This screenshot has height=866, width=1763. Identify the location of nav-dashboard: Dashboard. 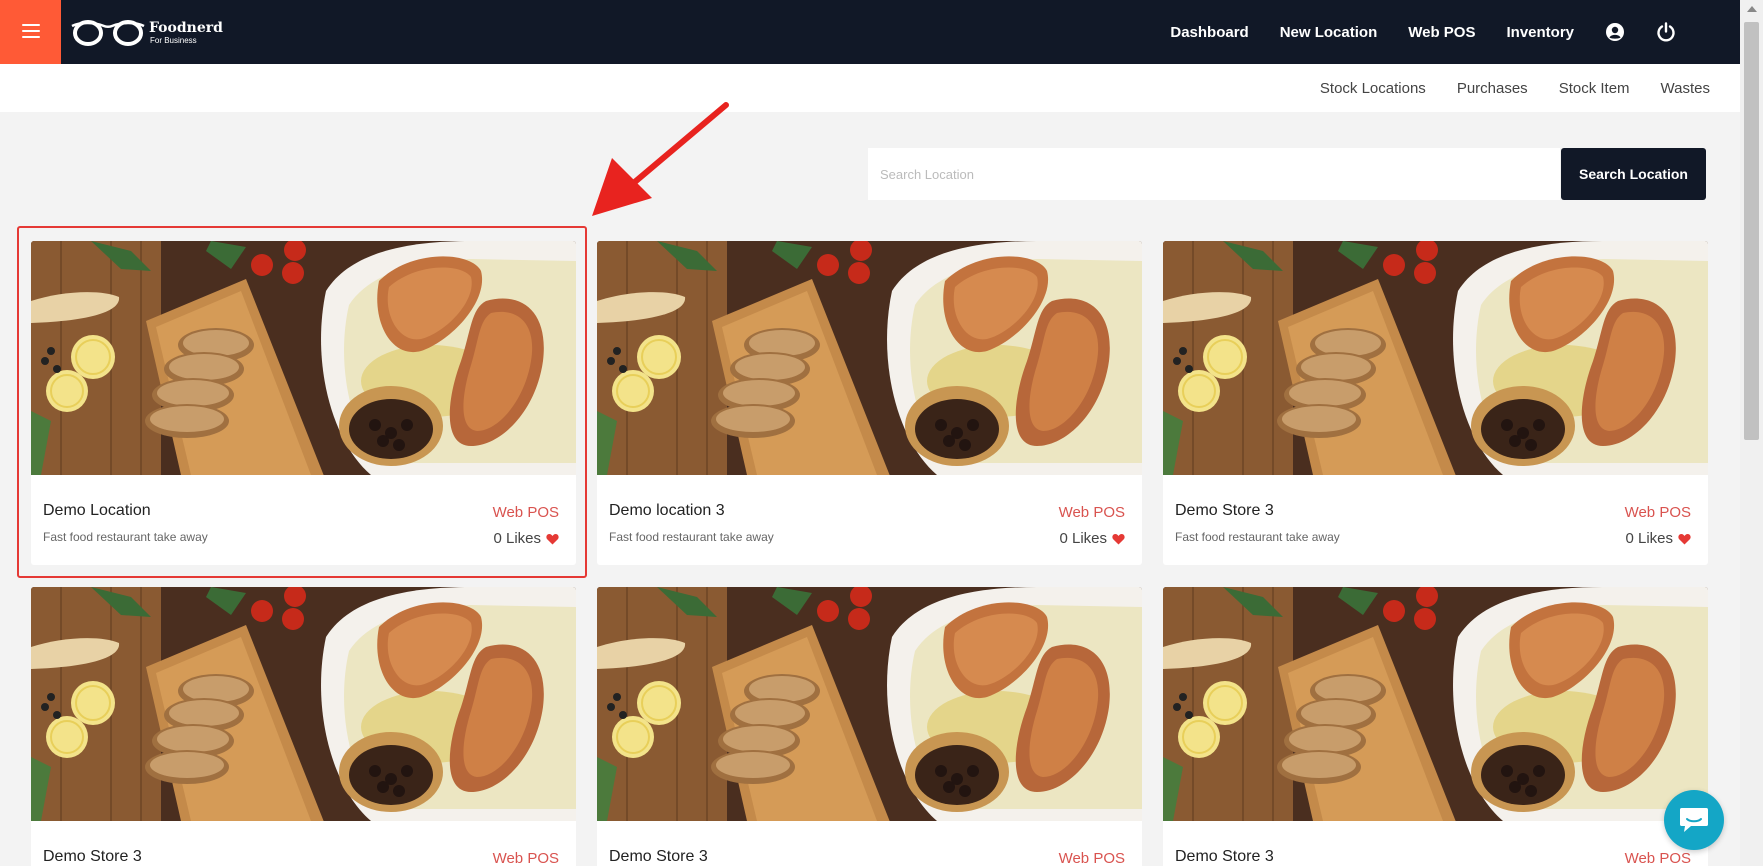
(1209, 32).